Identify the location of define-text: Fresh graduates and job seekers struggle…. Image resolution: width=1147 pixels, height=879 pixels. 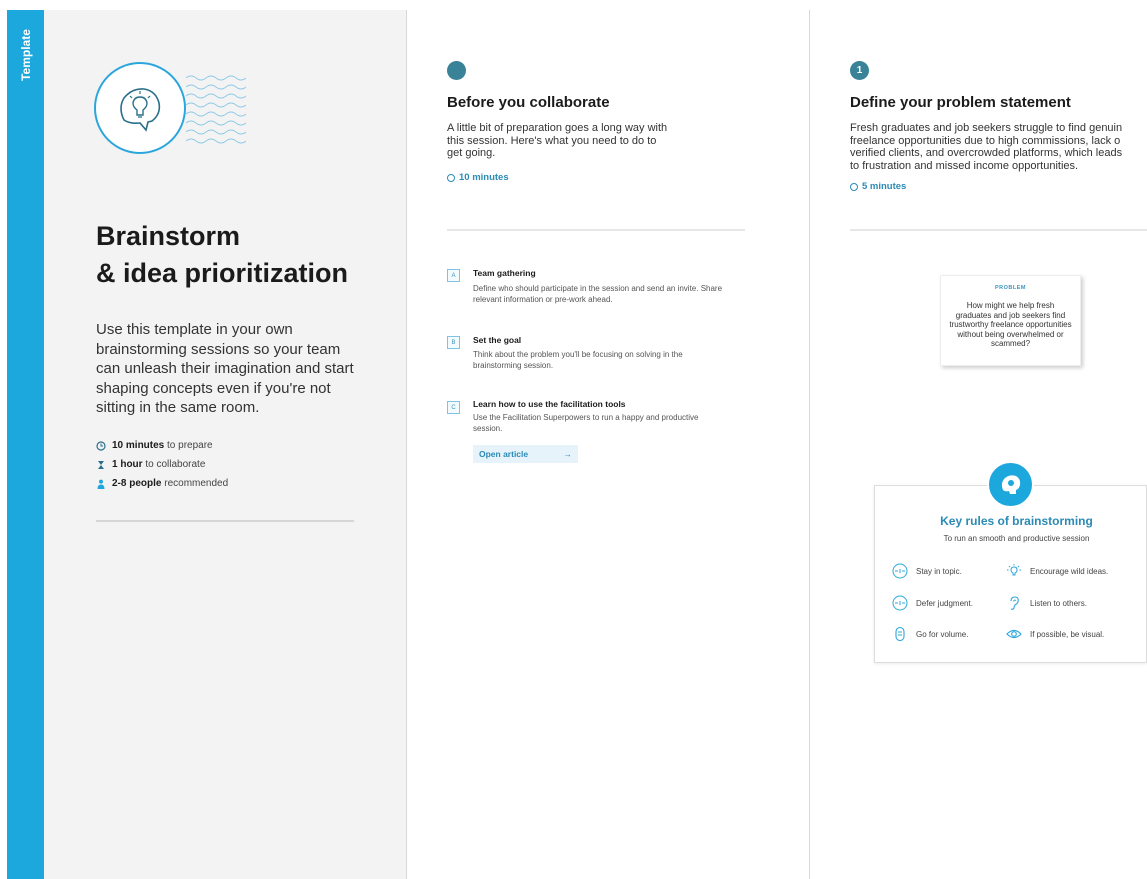
(986, 147).